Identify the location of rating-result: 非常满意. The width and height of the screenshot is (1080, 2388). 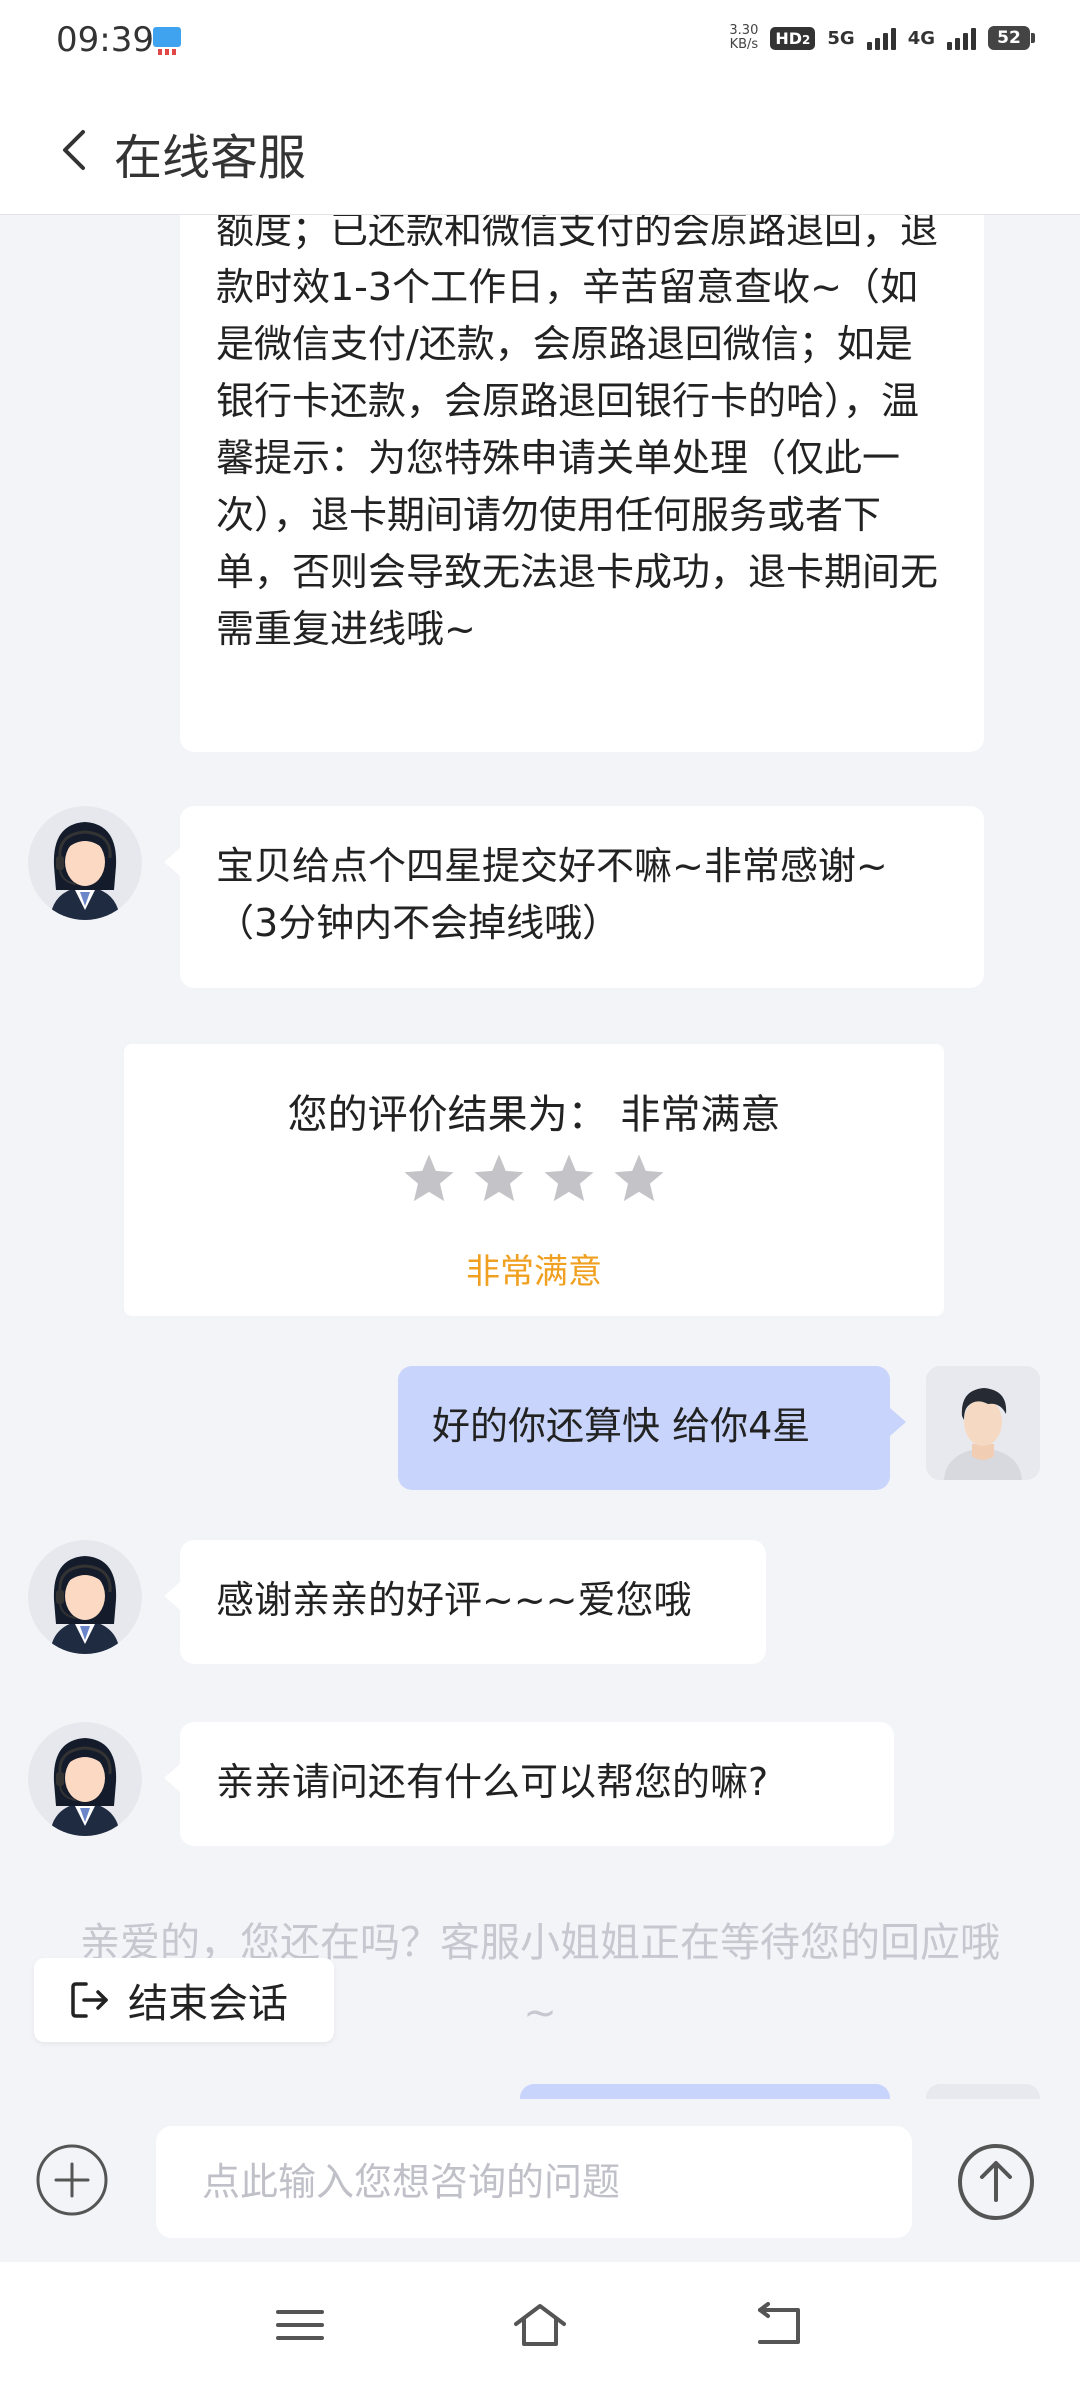
(534, 1272).